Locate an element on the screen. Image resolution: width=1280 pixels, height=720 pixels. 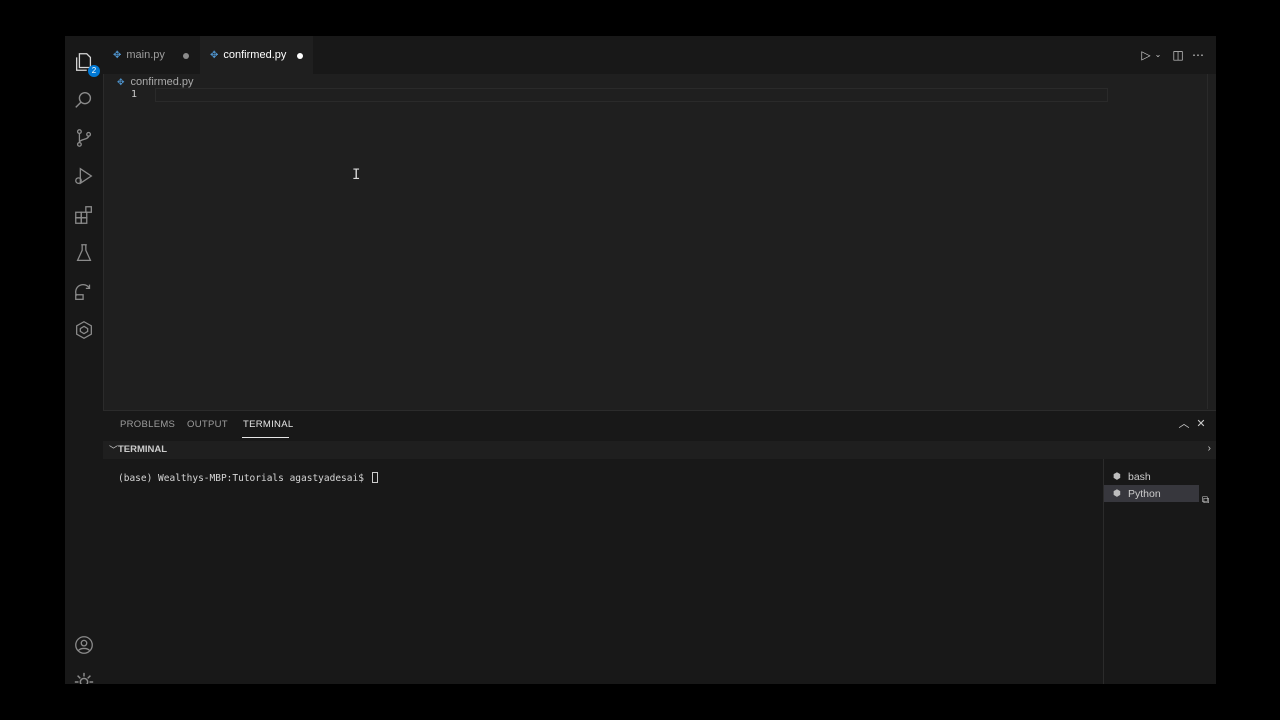
line-number: 1 is located at coordinates (133, 94).